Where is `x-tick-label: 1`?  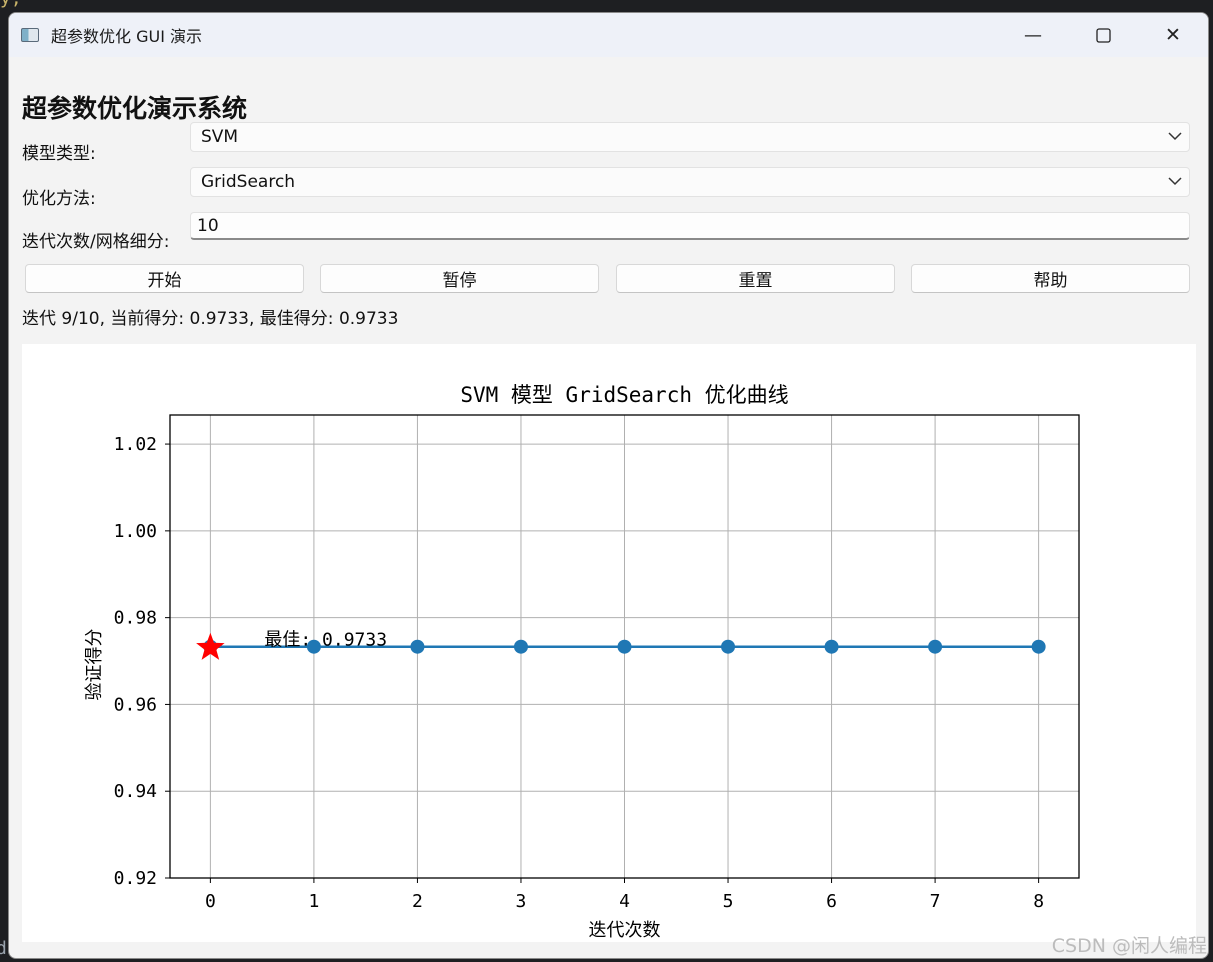 x-tick-label: 1 is located at coordinates (313, 901).